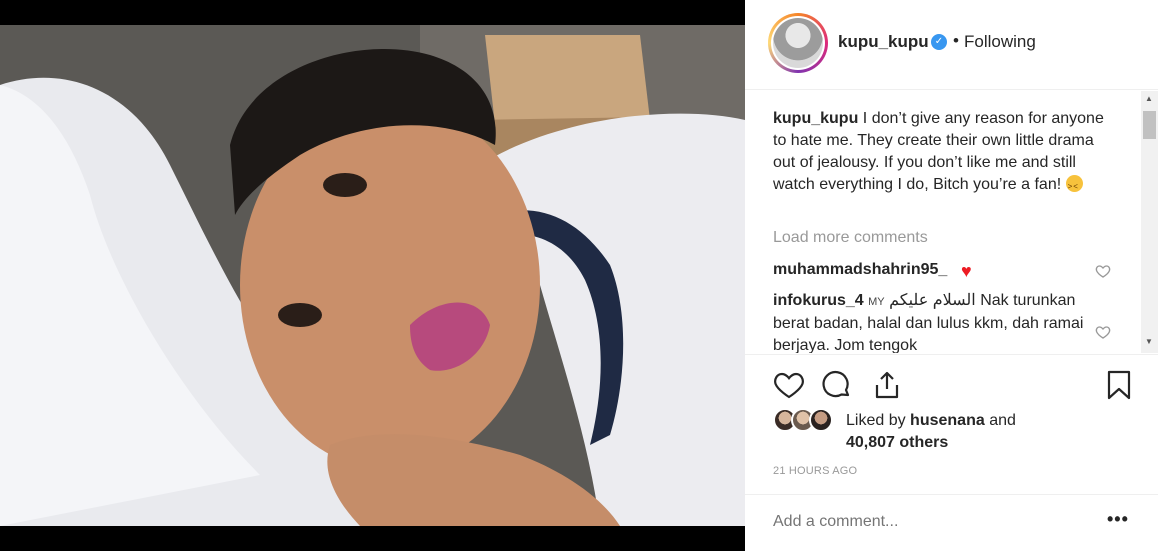 This screenshot has height=551, width=1158. What do you see at coordinates (1149, 222) in the screenshot?
I see `comments-scrollbar: ▲ ▼` at bounding box center [1149, 222].